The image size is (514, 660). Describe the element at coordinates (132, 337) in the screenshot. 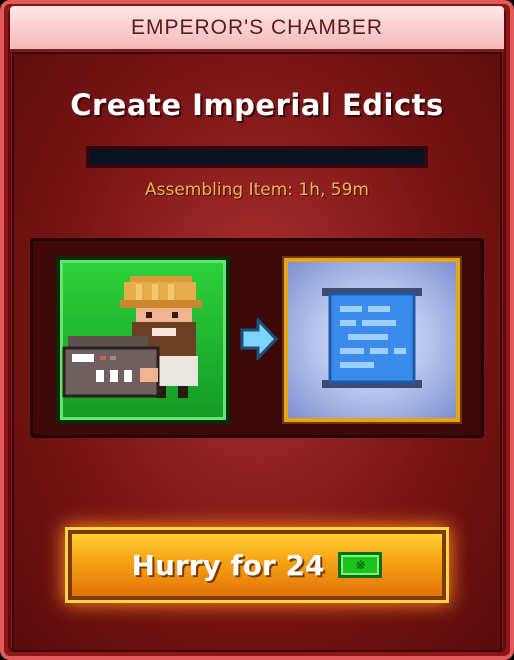

I see `bitizen-with-typewriter-icon` at that location.